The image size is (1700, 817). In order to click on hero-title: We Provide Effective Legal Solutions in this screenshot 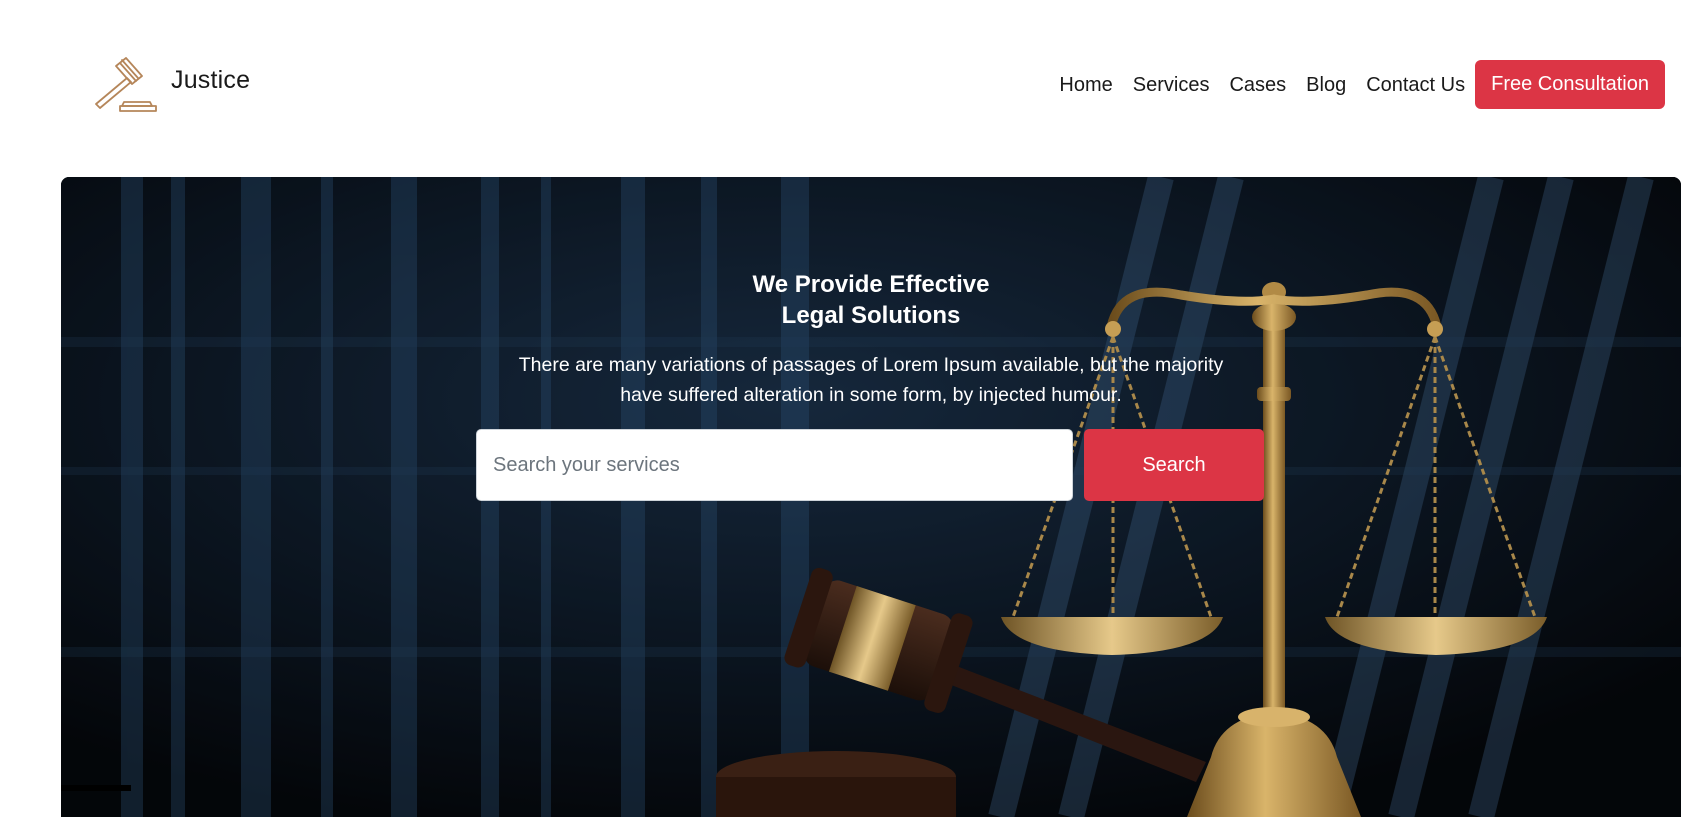, I will do `click(871, 300)`.